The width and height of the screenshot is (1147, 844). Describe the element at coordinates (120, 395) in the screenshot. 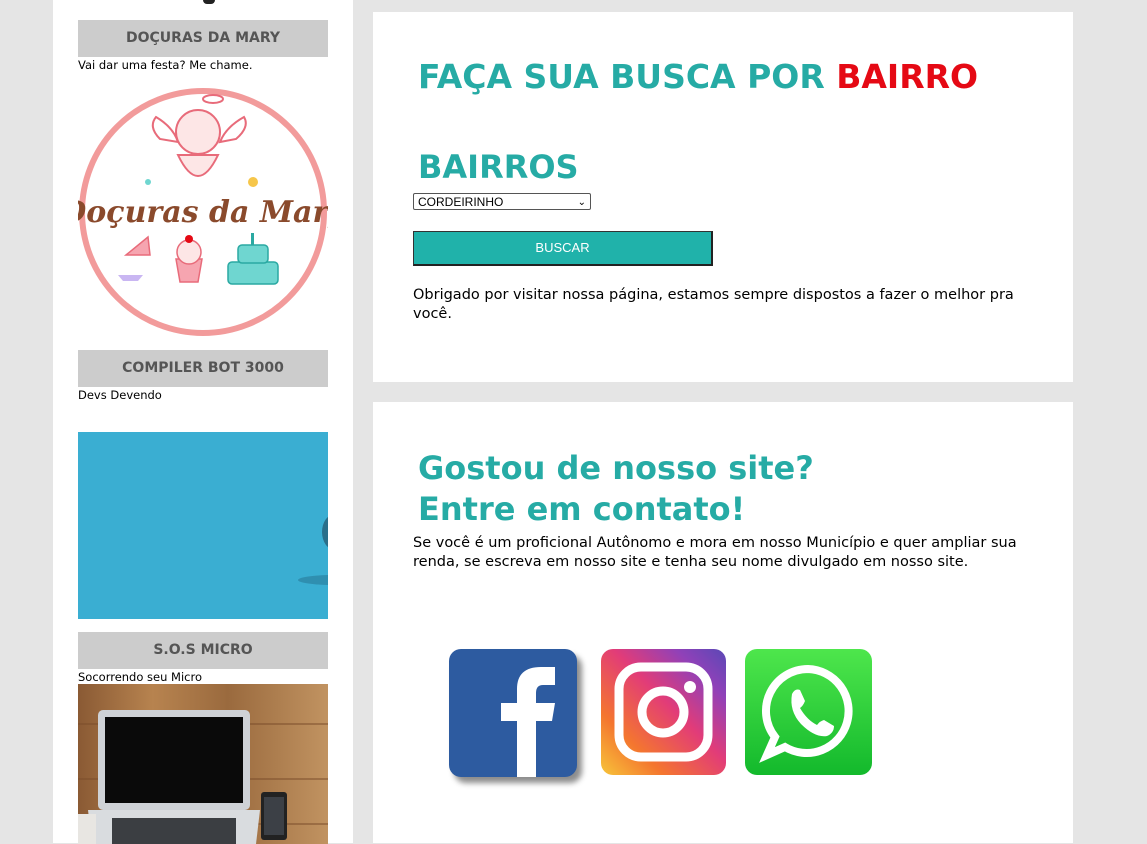

I see `sidebar-card-subtitle: Devs Devendo` at that location.